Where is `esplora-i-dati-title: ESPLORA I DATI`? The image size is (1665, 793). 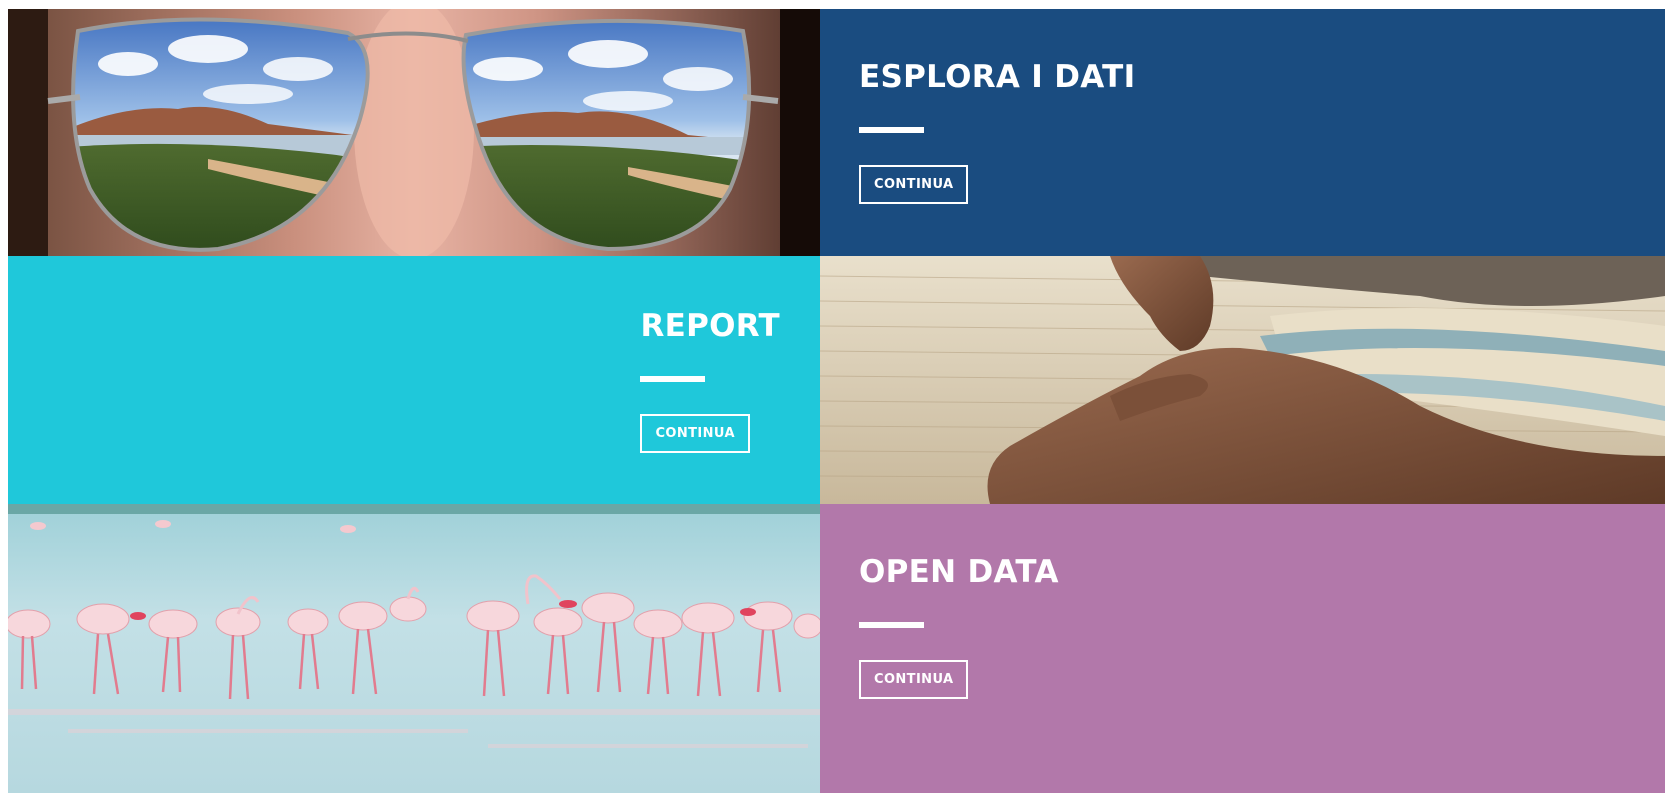
esplora-i-dati-title: ESPLORA I DATI is located at coordinates (997, 77).